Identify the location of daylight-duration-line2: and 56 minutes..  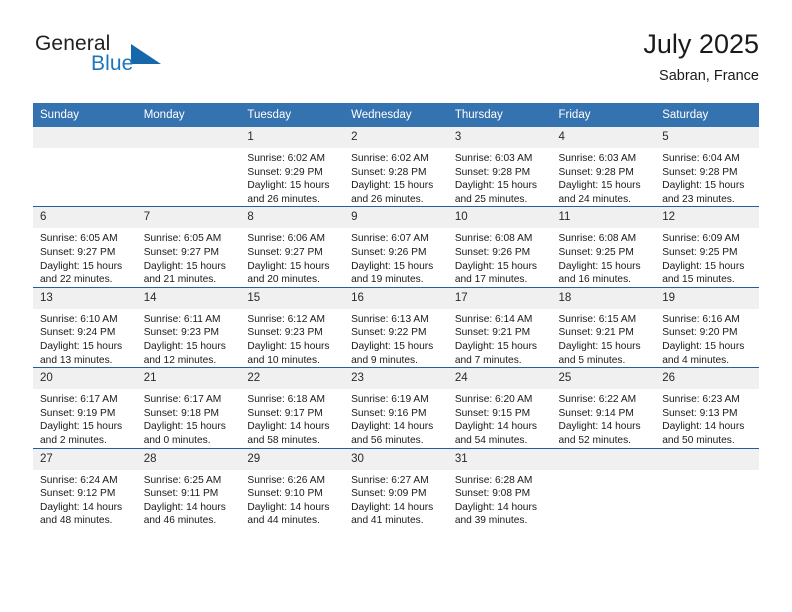
(387, 440).